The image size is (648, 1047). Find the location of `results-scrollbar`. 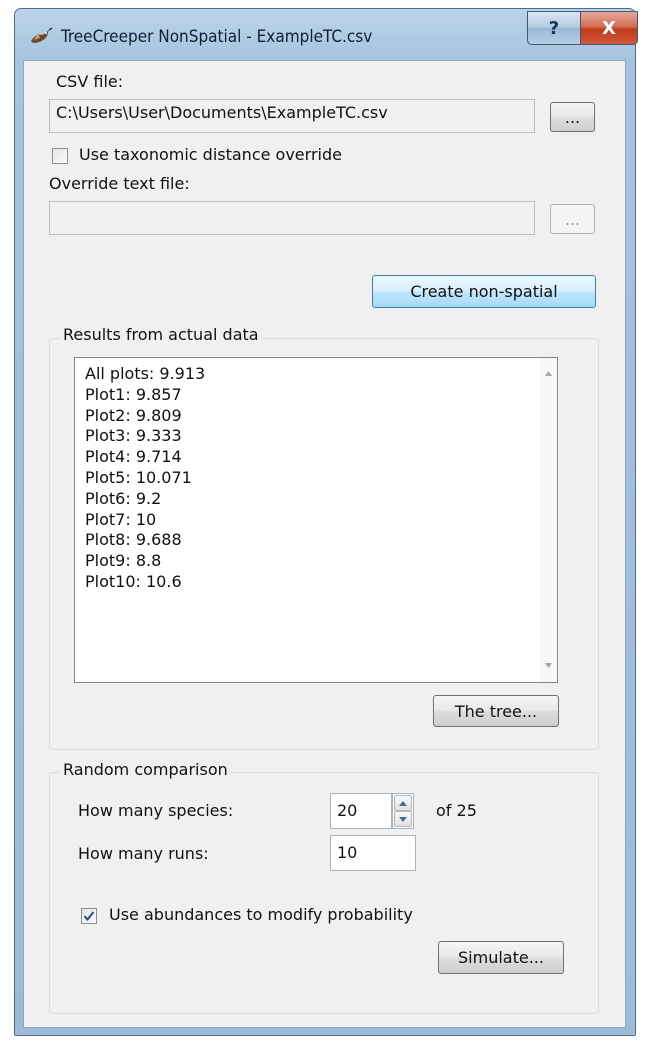

results-scrollbar is located at coordinates (548, 520).